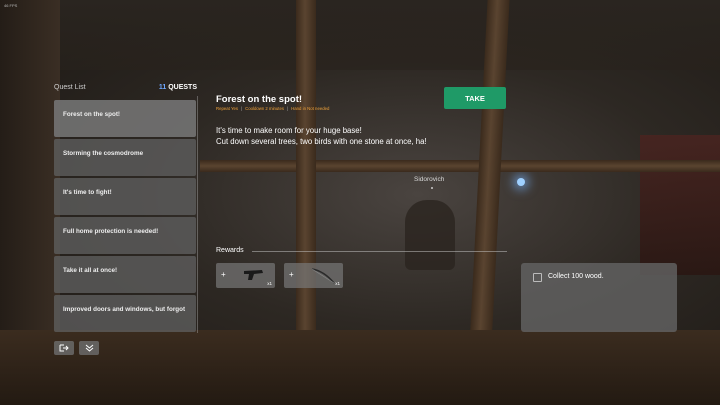 The image size is (720, 405). I want to click on rewards-label: Rewards, so click(230, 250).